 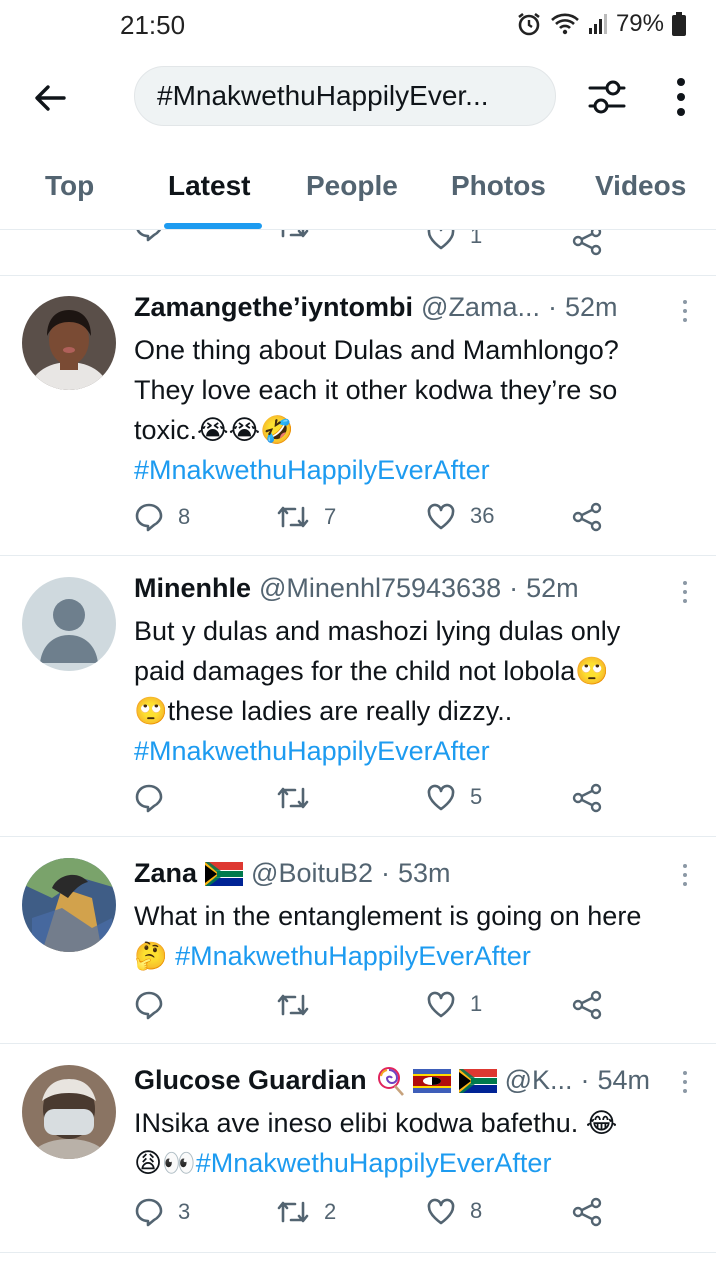 I want to click on display-name: Minenhle, so click(x=192, y=588).